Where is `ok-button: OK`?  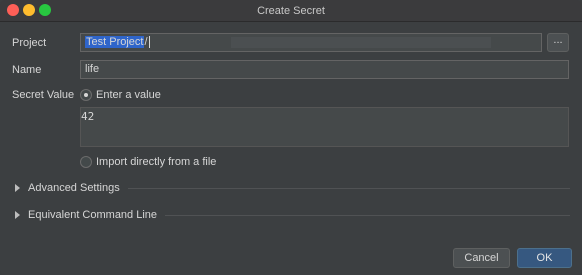 ok-button: OK is located at coordinates (544, 258).